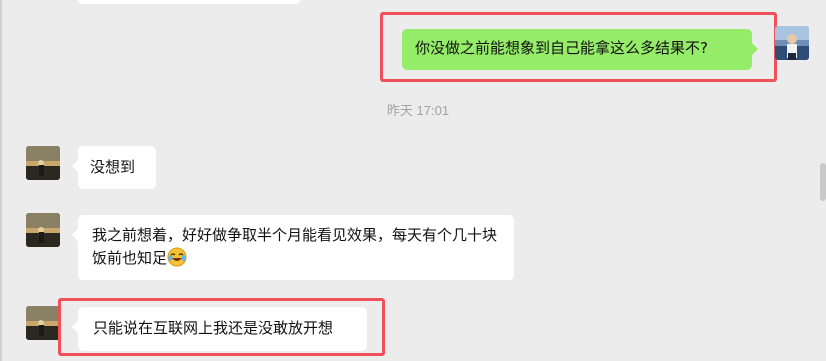 The image size is (826, 361). I want to click on message-timestamp: 昨天 17:01, so click(418, 110).